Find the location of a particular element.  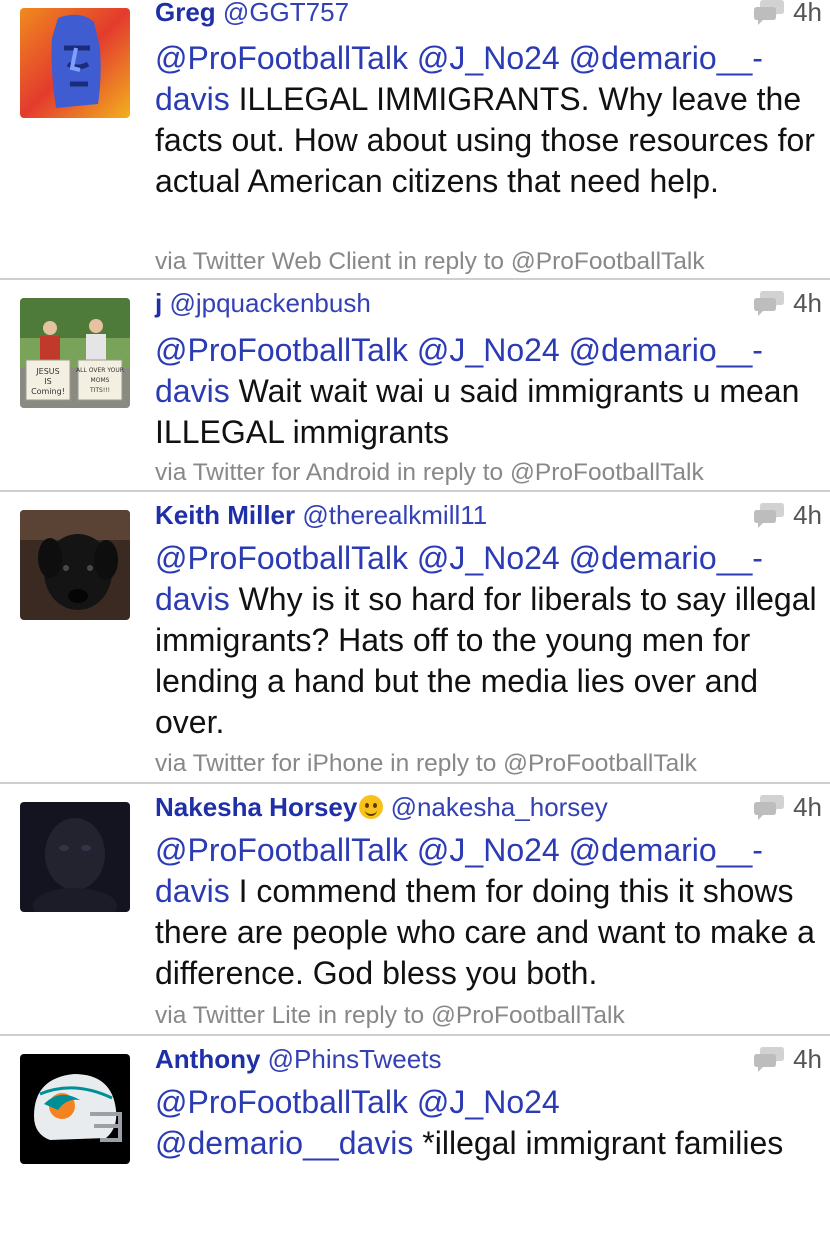

svg-text: Coming! is located at coordinates (48, 391).